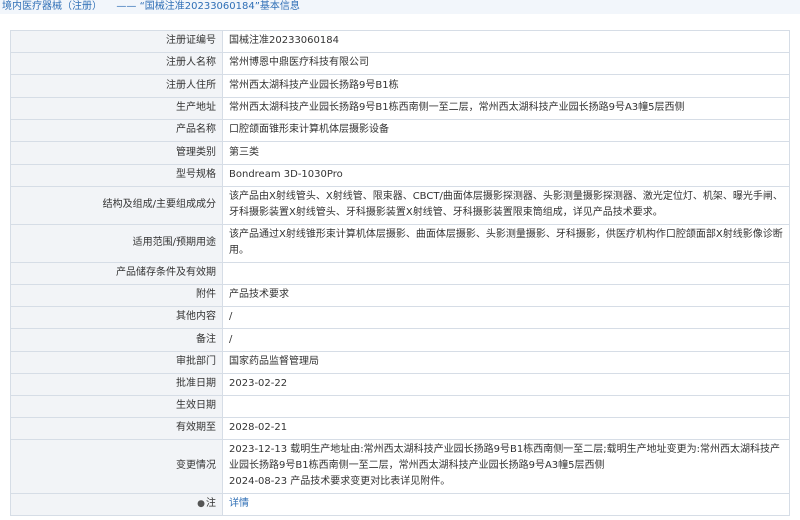 The image size is (800, 520). I want to click on row-key: 型号规格, so click(116, 175).